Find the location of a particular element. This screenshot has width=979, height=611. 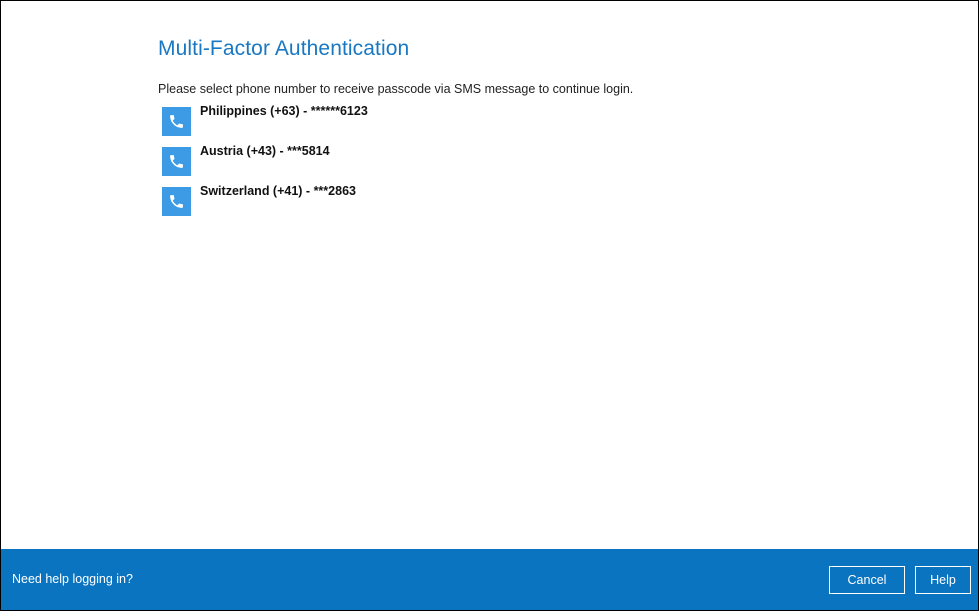

page-title: Multi-Factor Authentication is located at coordinates (284, 48).